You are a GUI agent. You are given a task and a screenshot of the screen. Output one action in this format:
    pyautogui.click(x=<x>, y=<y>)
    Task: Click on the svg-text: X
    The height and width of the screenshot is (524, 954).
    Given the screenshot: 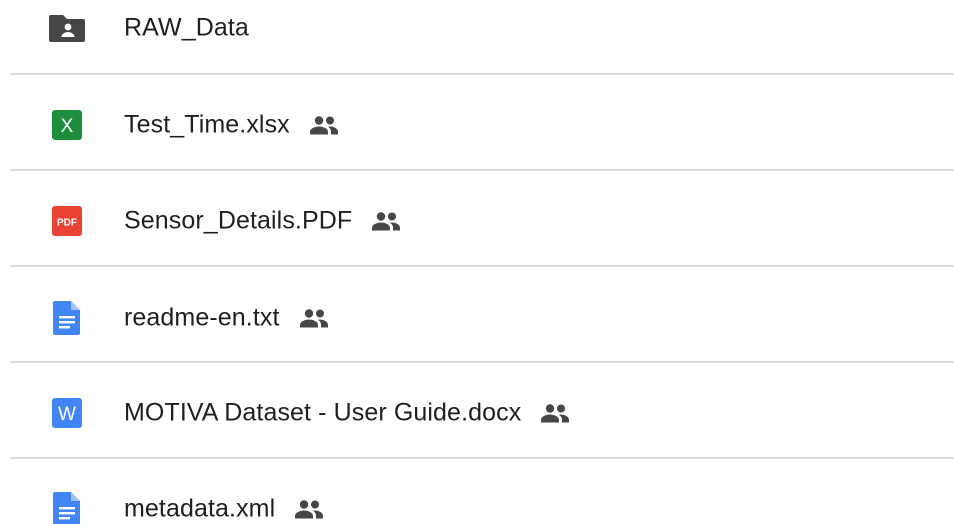 What is the action you would take?
    pyautogui.click(x=67, y=126)
    